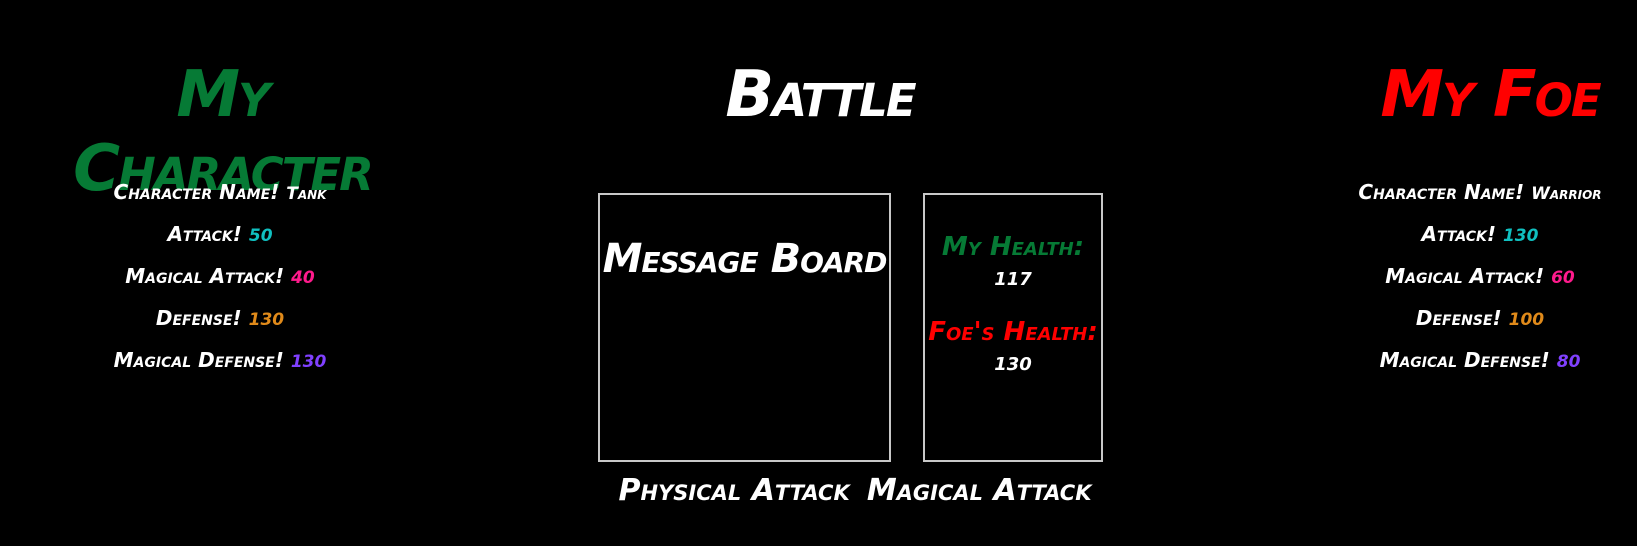 The image size is (1637, 546). Describe the element at coordinates (303, 278) in the screenshot. I see `stat-value: 40` at that location.